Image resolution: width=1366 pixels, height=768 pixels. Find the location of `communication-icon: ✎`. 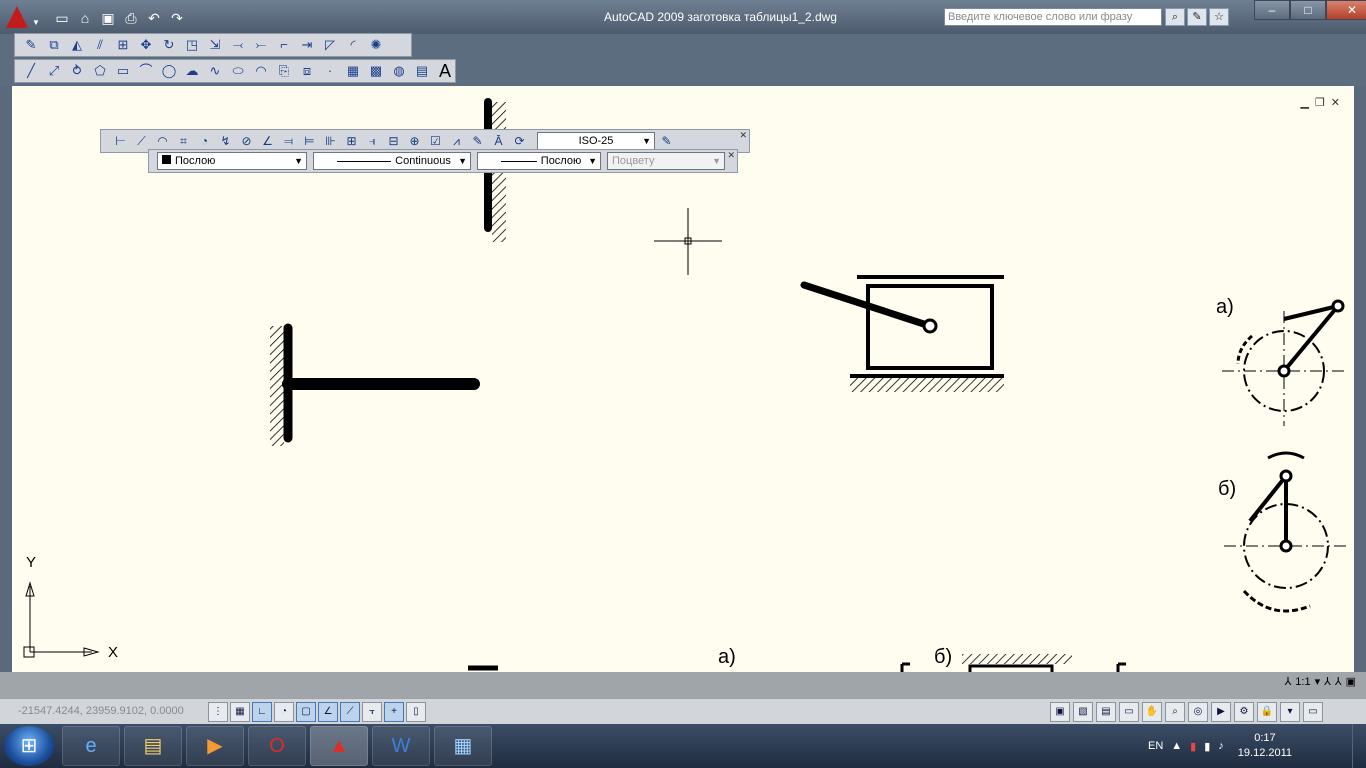

communication-icon: ✎ is located at coordinates (1197, 17).